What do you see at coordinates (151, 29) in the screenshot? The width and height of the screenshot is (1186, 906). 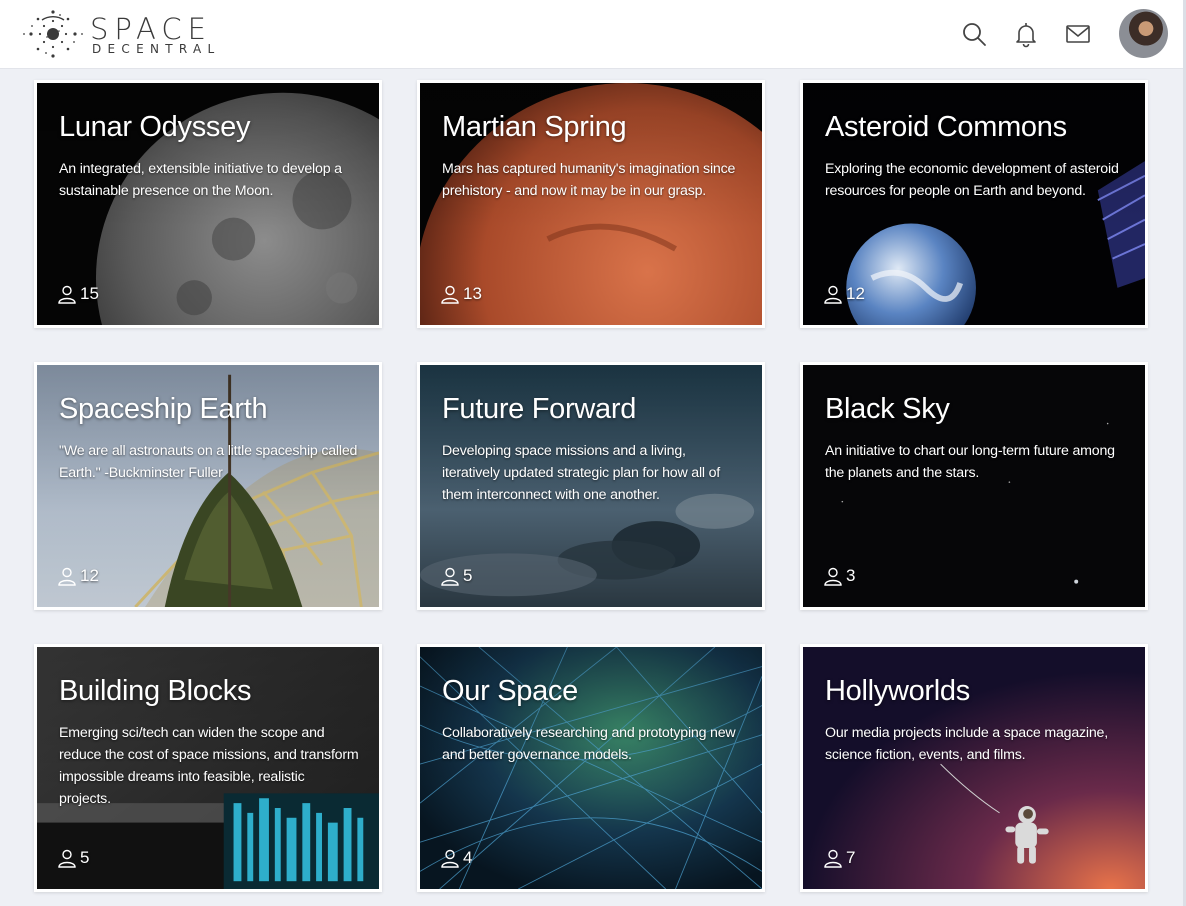 I see `logo-wordmark-space: SPACE` at bounding box center [151, 29].